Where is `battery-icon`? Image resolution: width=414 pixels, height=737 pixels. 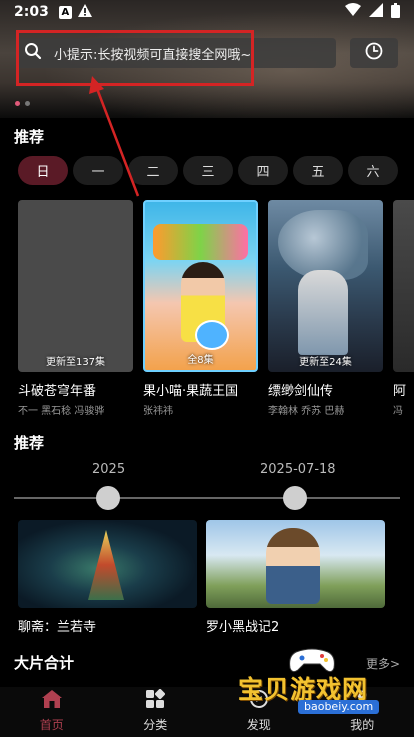 battery-icon is located at coordinates (395, 12).